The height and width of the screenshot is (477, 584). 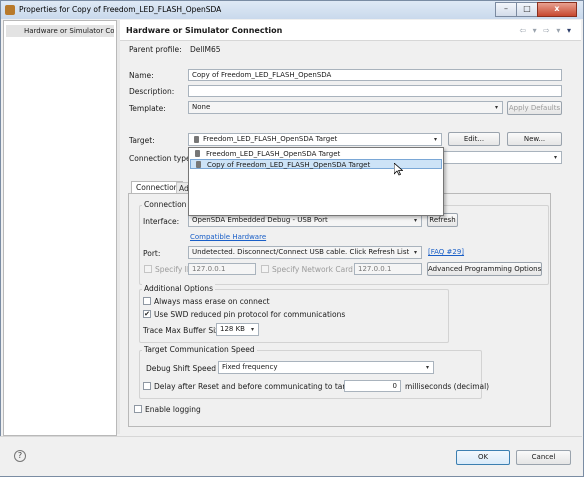 I want to click on template-select: None ▾, so click(x=345, y=107).